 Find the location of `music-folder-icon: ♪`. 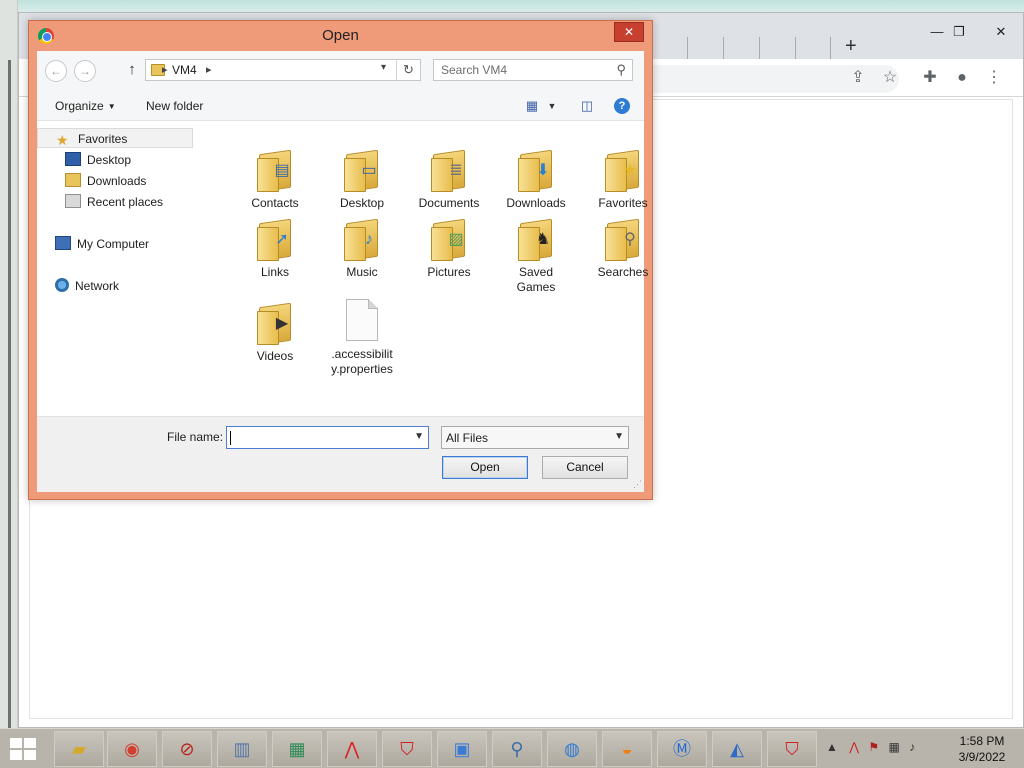

music-folder-icon: ♪ is located at coordinates (362, 239).